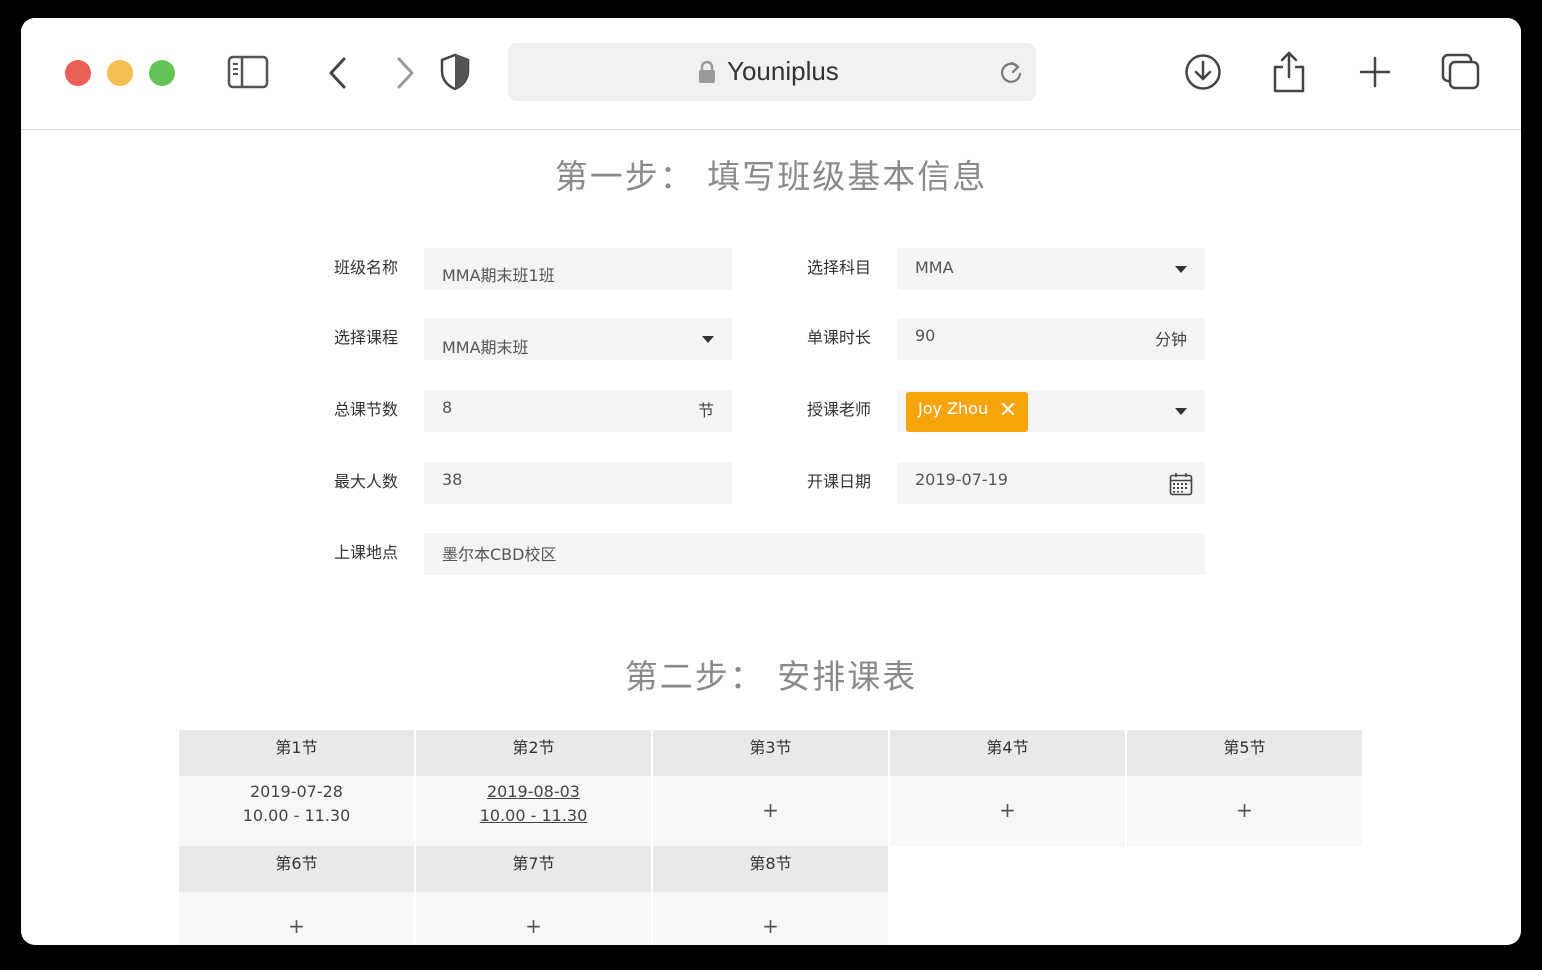 This screenshot has height=970, width=1542. I want to click on minimize-window-button, so click(120, 73).